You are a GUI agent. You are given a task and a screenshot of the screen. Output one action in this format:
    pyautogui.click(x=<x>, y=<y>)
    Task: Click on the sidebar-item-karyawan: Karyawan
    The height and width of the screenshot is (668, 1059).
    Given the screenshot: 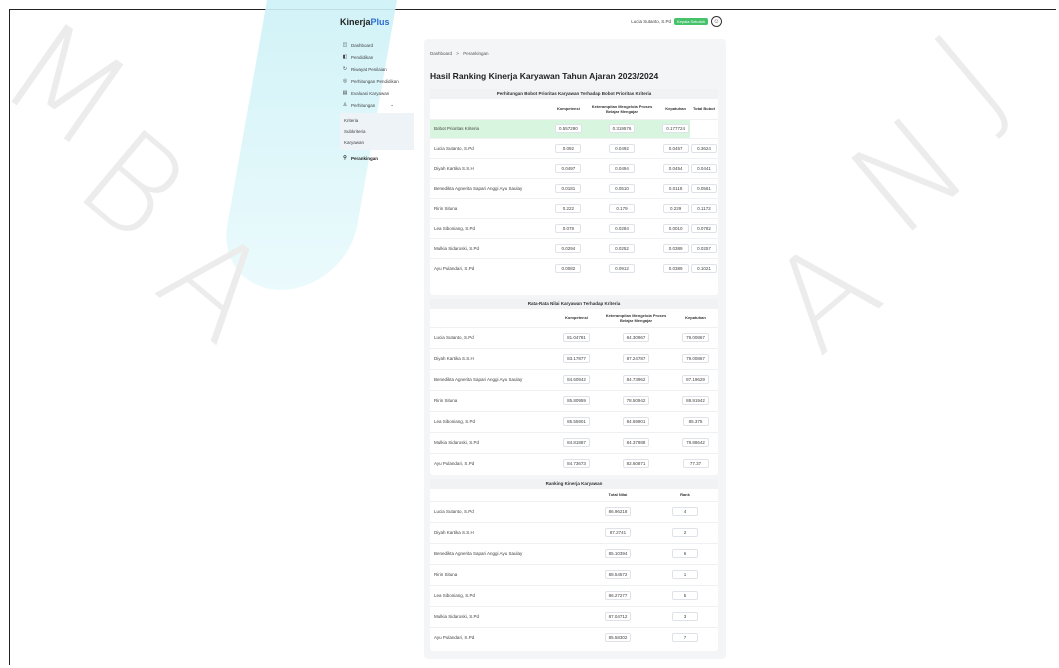 What is the action you would take?
    pyautogui.click(x=378, y=142)
    